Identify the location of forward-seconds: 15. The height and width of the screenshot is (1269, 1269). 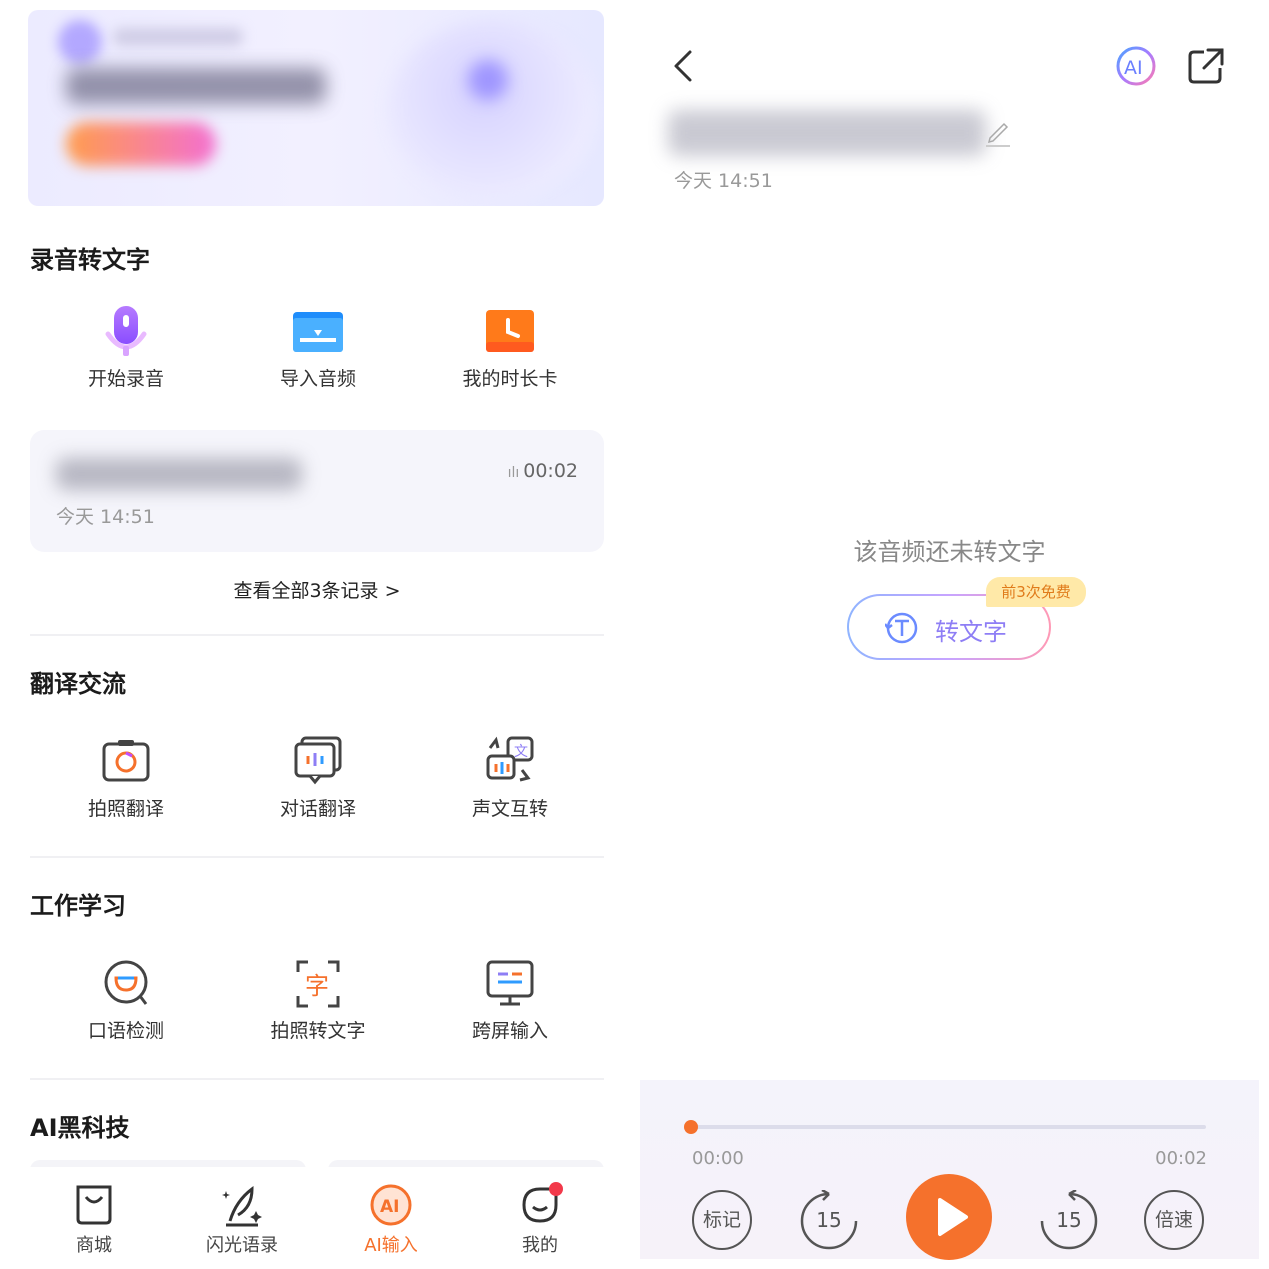
(1069, 1220).